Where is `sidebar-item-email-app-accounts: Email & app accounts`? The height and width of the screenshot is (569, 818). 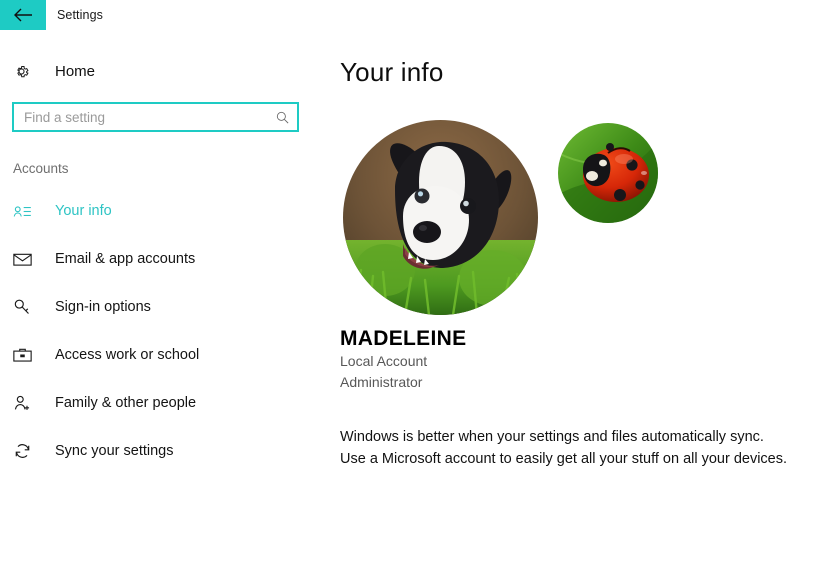
sidebar-item-email-app-accounts: Email & app accounts is located at coordinates (160, 259).